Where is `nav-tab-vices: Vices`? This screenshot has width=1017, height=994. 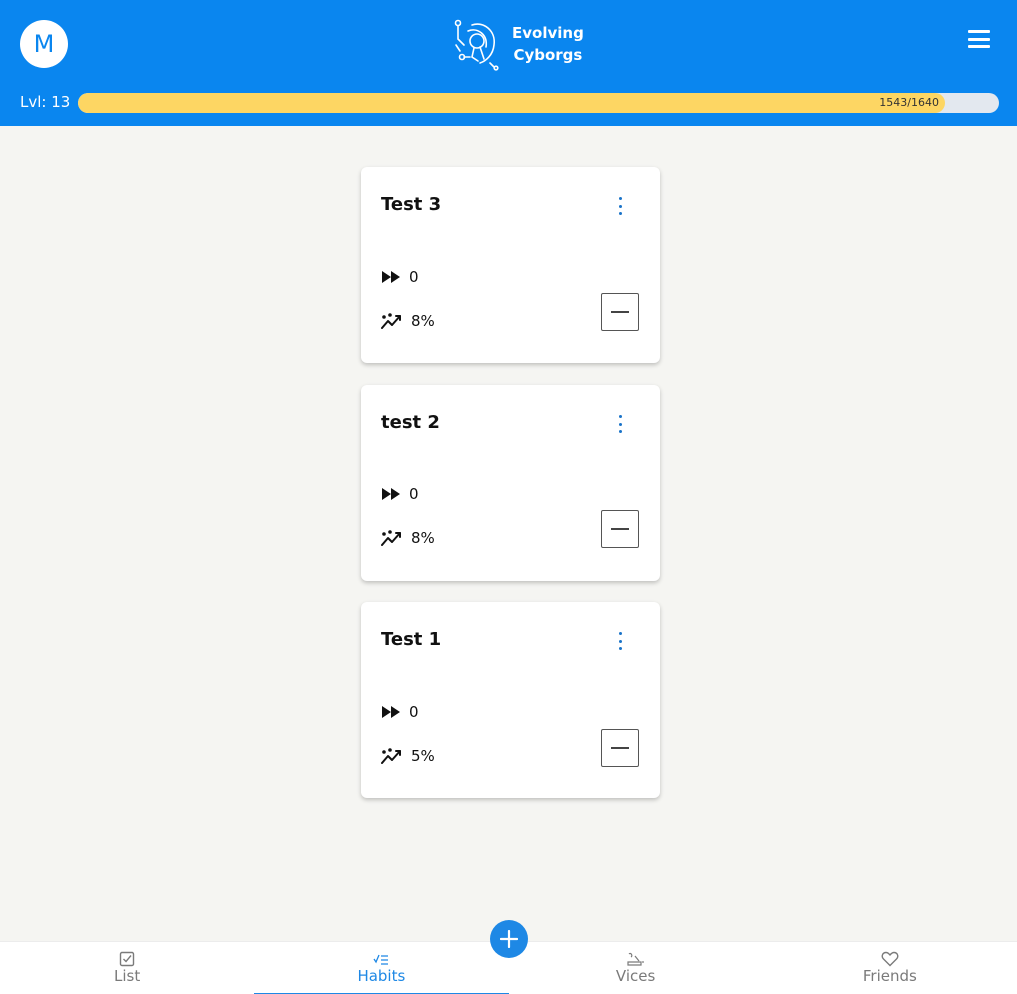
nav-tab-vices: Vices is located at coordinates (636, 968).